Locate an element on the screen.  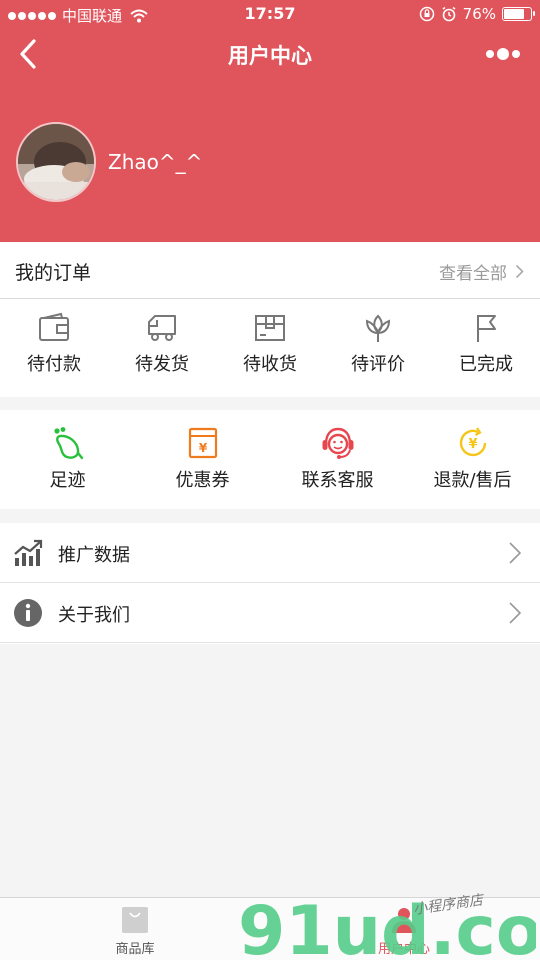
tab-label: 商品库 is located at coordinates (135, 949).